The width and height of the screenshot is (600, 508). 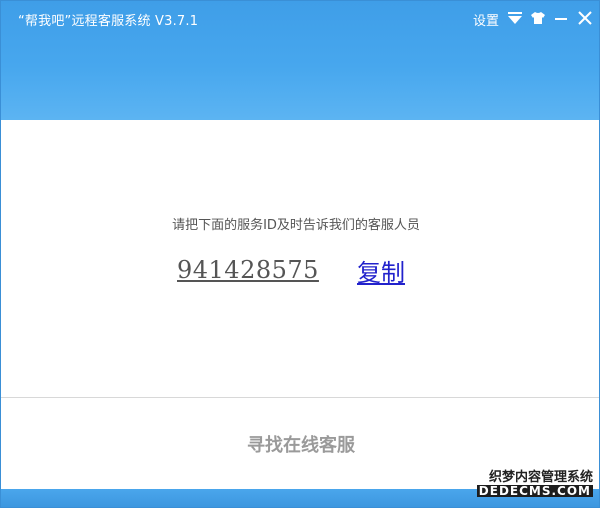 I want to click on instruction-text: 请把下面的服务ID及时告诉我们的客服人员, so click(x=296, y=225).